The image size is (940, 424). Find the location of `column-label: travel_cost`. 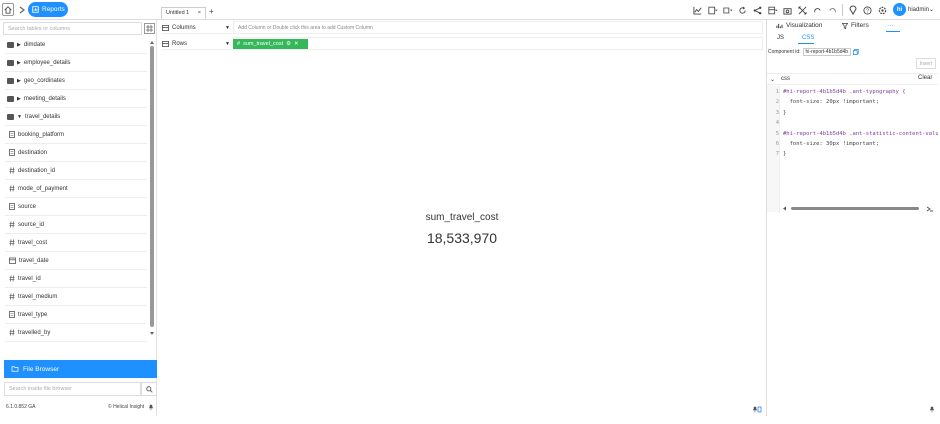

column-label: travel_cost is located at coordinates (33, 242).